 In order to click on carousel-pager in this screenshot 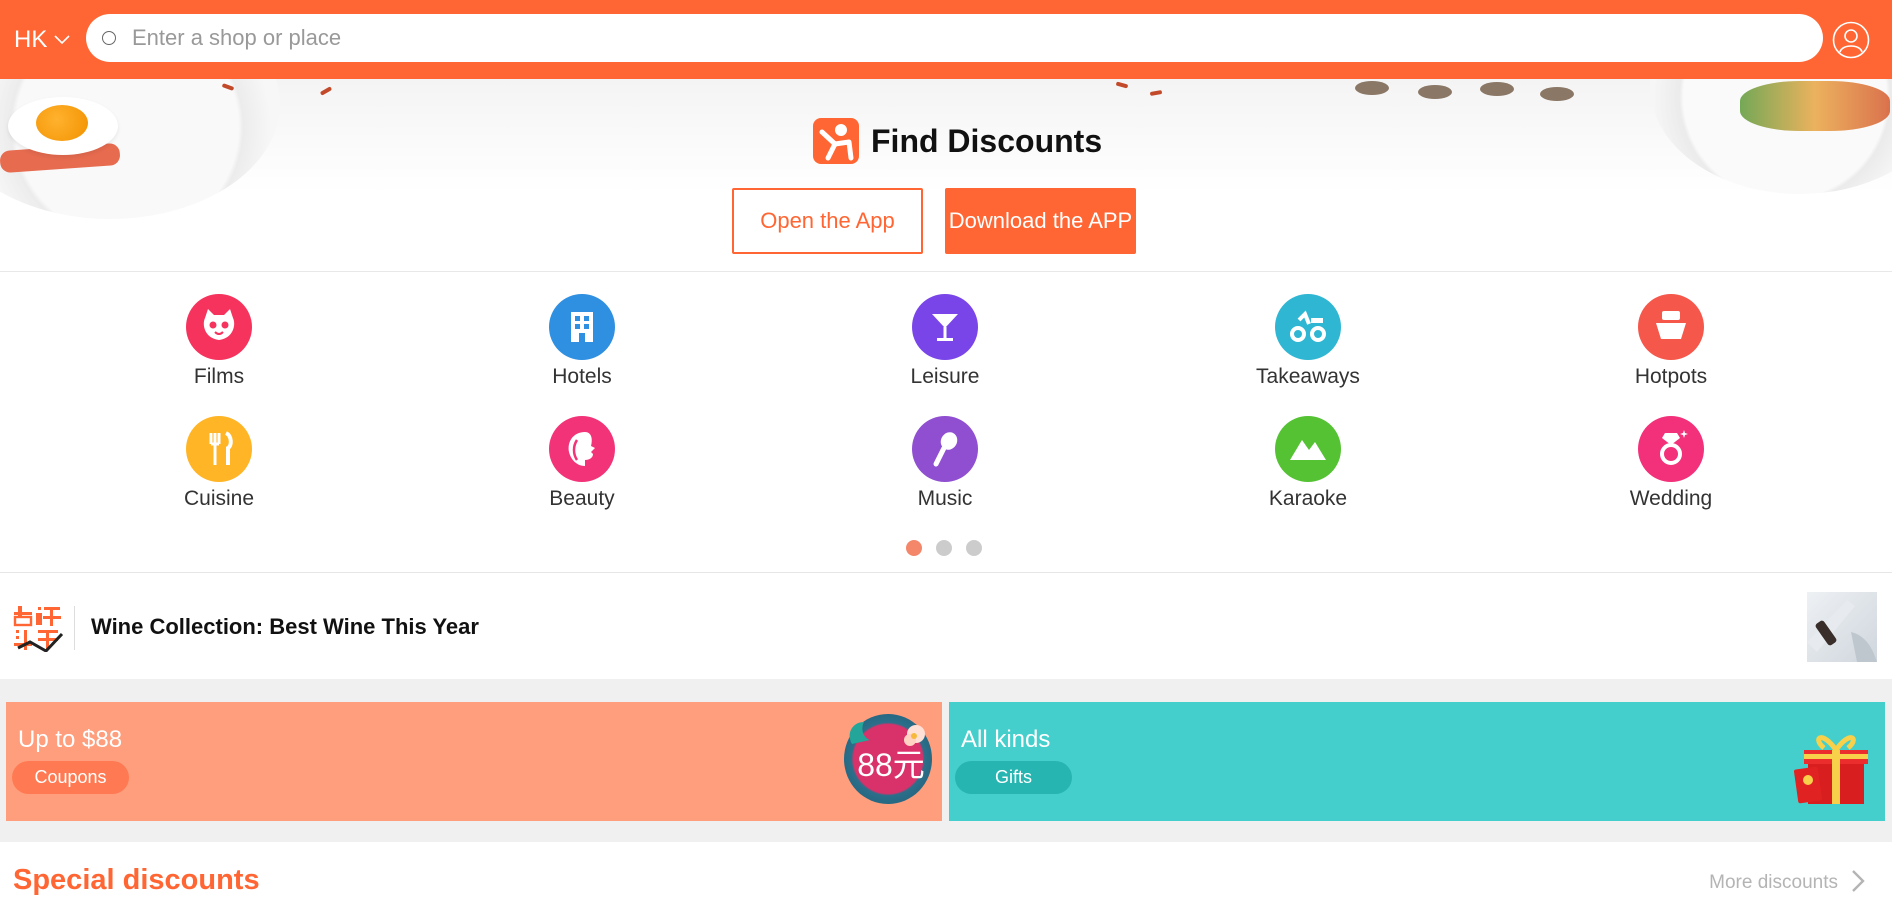, I will do `click(944, 548)`.